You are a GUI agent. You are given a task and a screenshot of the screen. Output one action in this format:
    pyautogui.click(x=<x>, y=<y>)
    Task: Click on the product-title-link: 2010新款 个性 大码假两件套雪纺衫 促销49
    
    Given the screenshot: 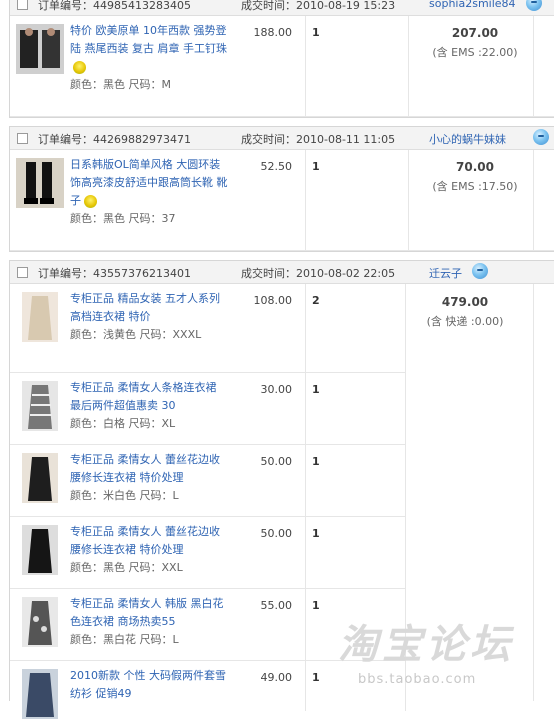 What is the action you would take?
    pyautogui.click(x=150, y=685)
    